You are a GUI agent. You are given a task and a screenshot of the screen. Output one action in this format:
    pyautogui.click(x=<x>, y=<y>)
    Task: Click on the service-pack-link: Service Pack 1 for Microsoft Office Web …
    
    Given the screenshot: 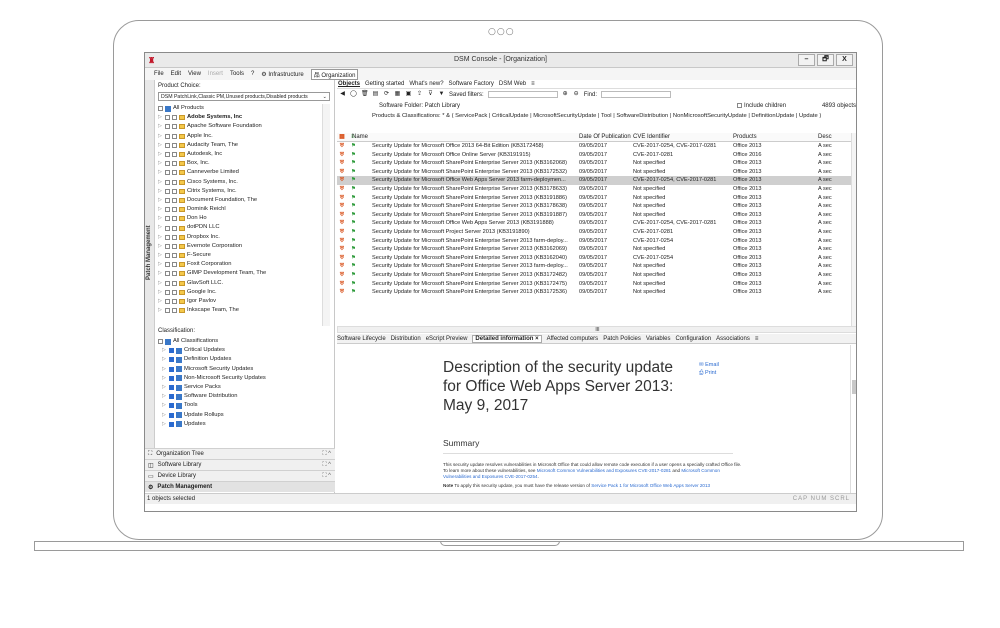 What is the action you would take?
    pyautogui.click(x=650, y=485)
    